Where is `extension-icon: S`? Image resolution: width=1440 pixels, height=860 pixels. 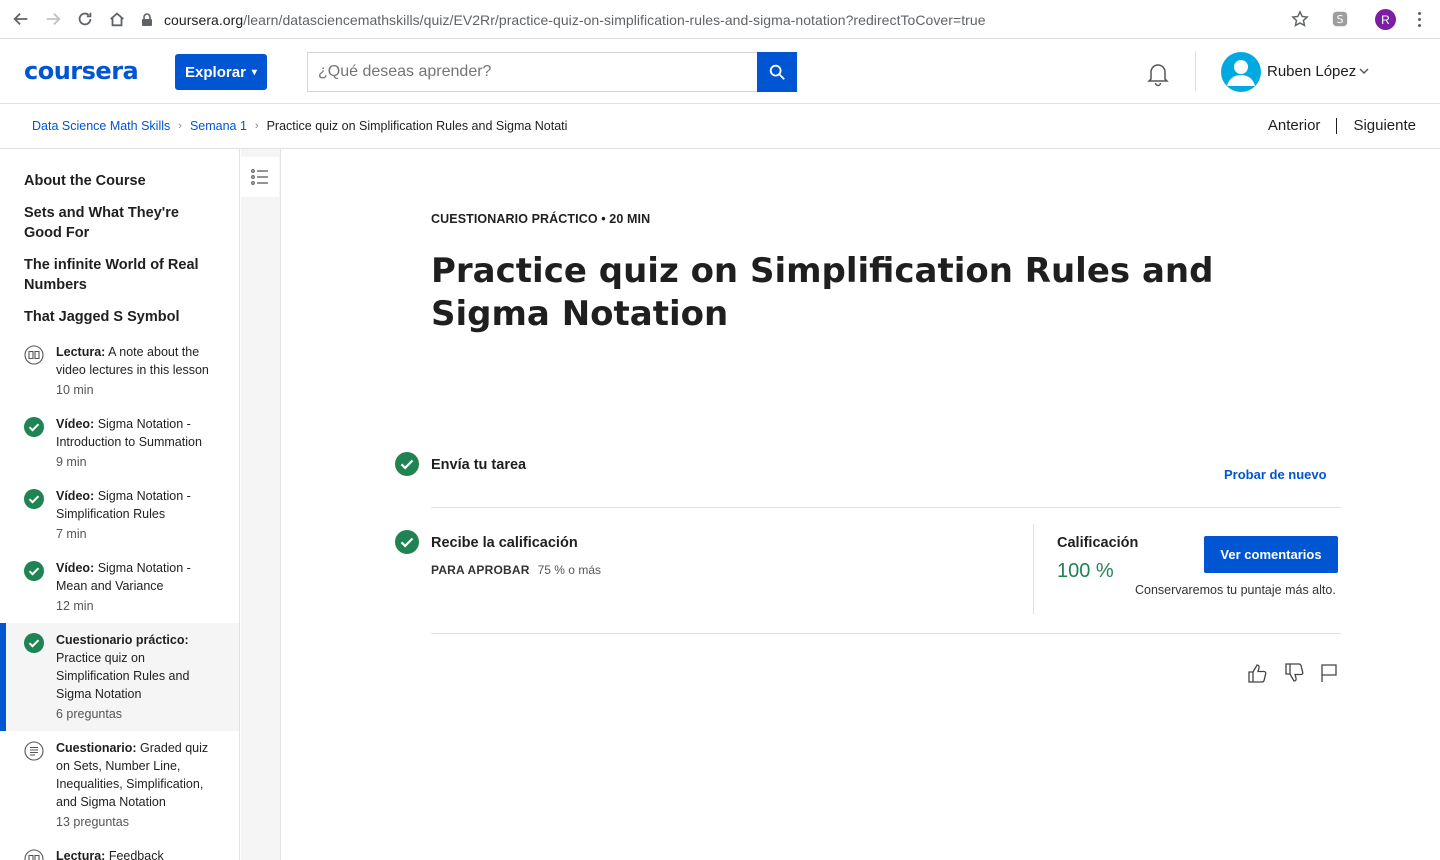
extension-icon: S is located at coordinates (1340, 19).